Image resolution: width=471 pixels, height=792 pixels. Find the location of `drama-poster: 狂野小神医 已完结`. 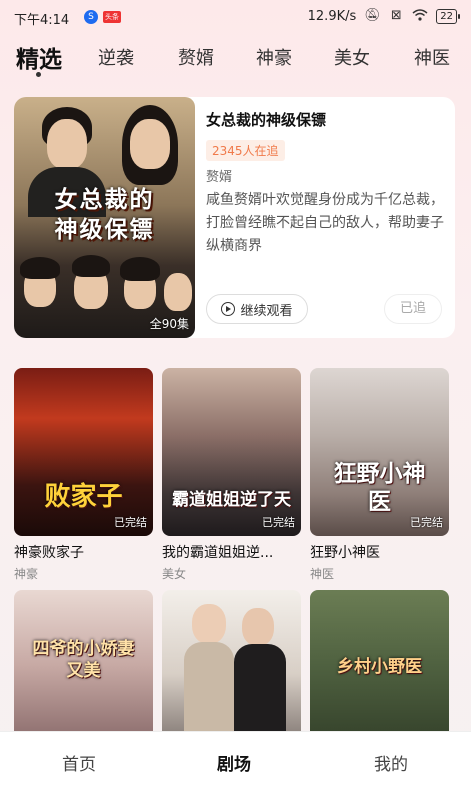

drama-poster: 狂野小神医 已完结 is located at coordinates (379, 452).